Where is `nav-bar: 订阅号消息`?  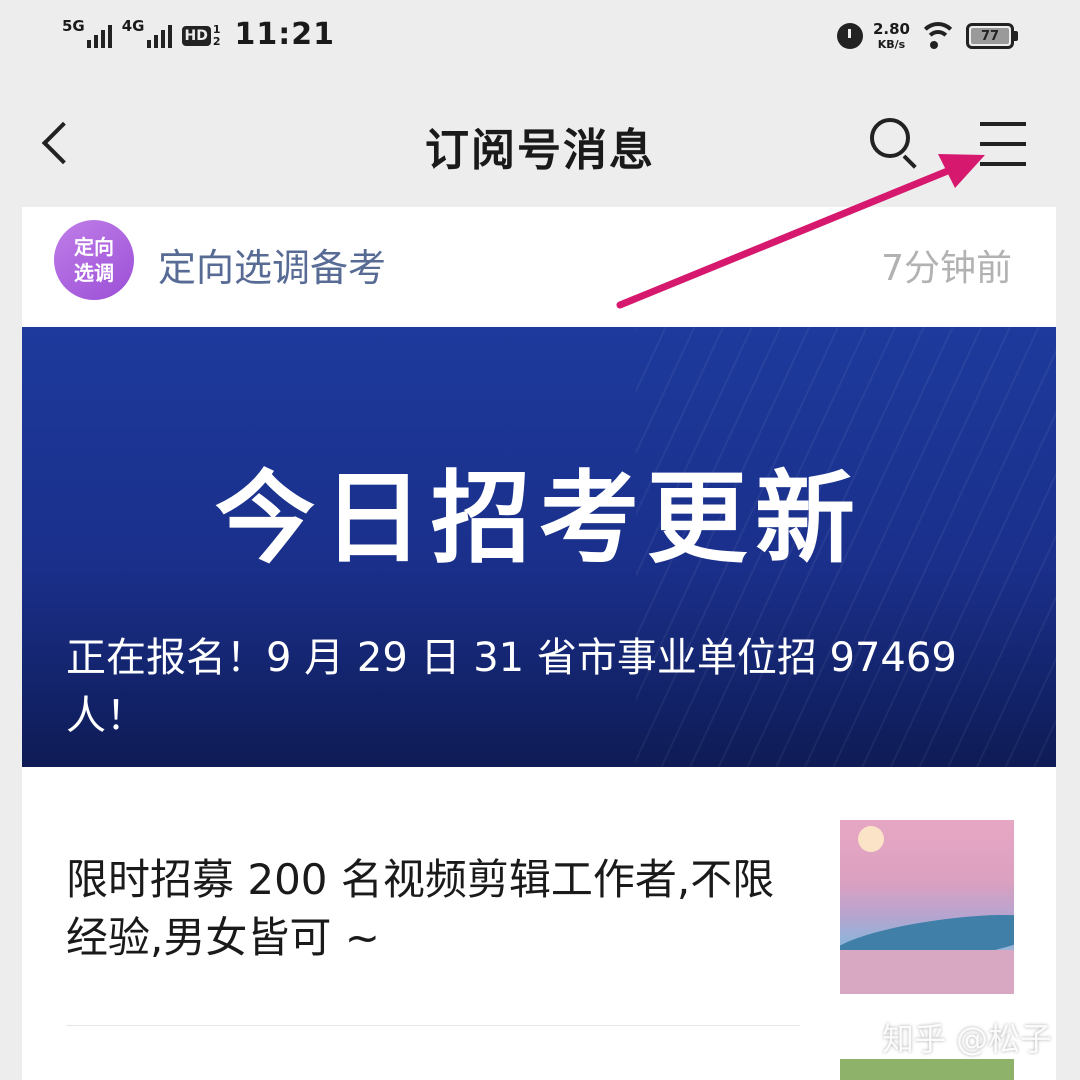
nav-bar: 订阅号消息 is located at coordinates (540, 142).